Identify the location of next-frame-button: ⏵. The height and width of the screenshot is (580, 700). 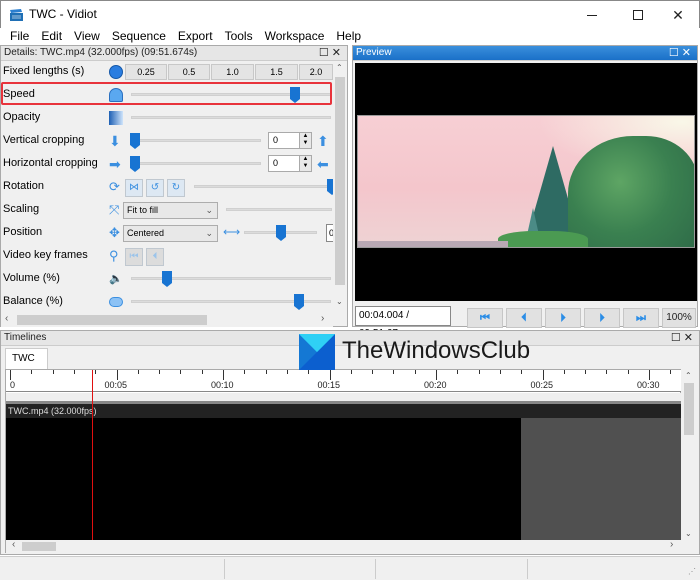
(602, 318).